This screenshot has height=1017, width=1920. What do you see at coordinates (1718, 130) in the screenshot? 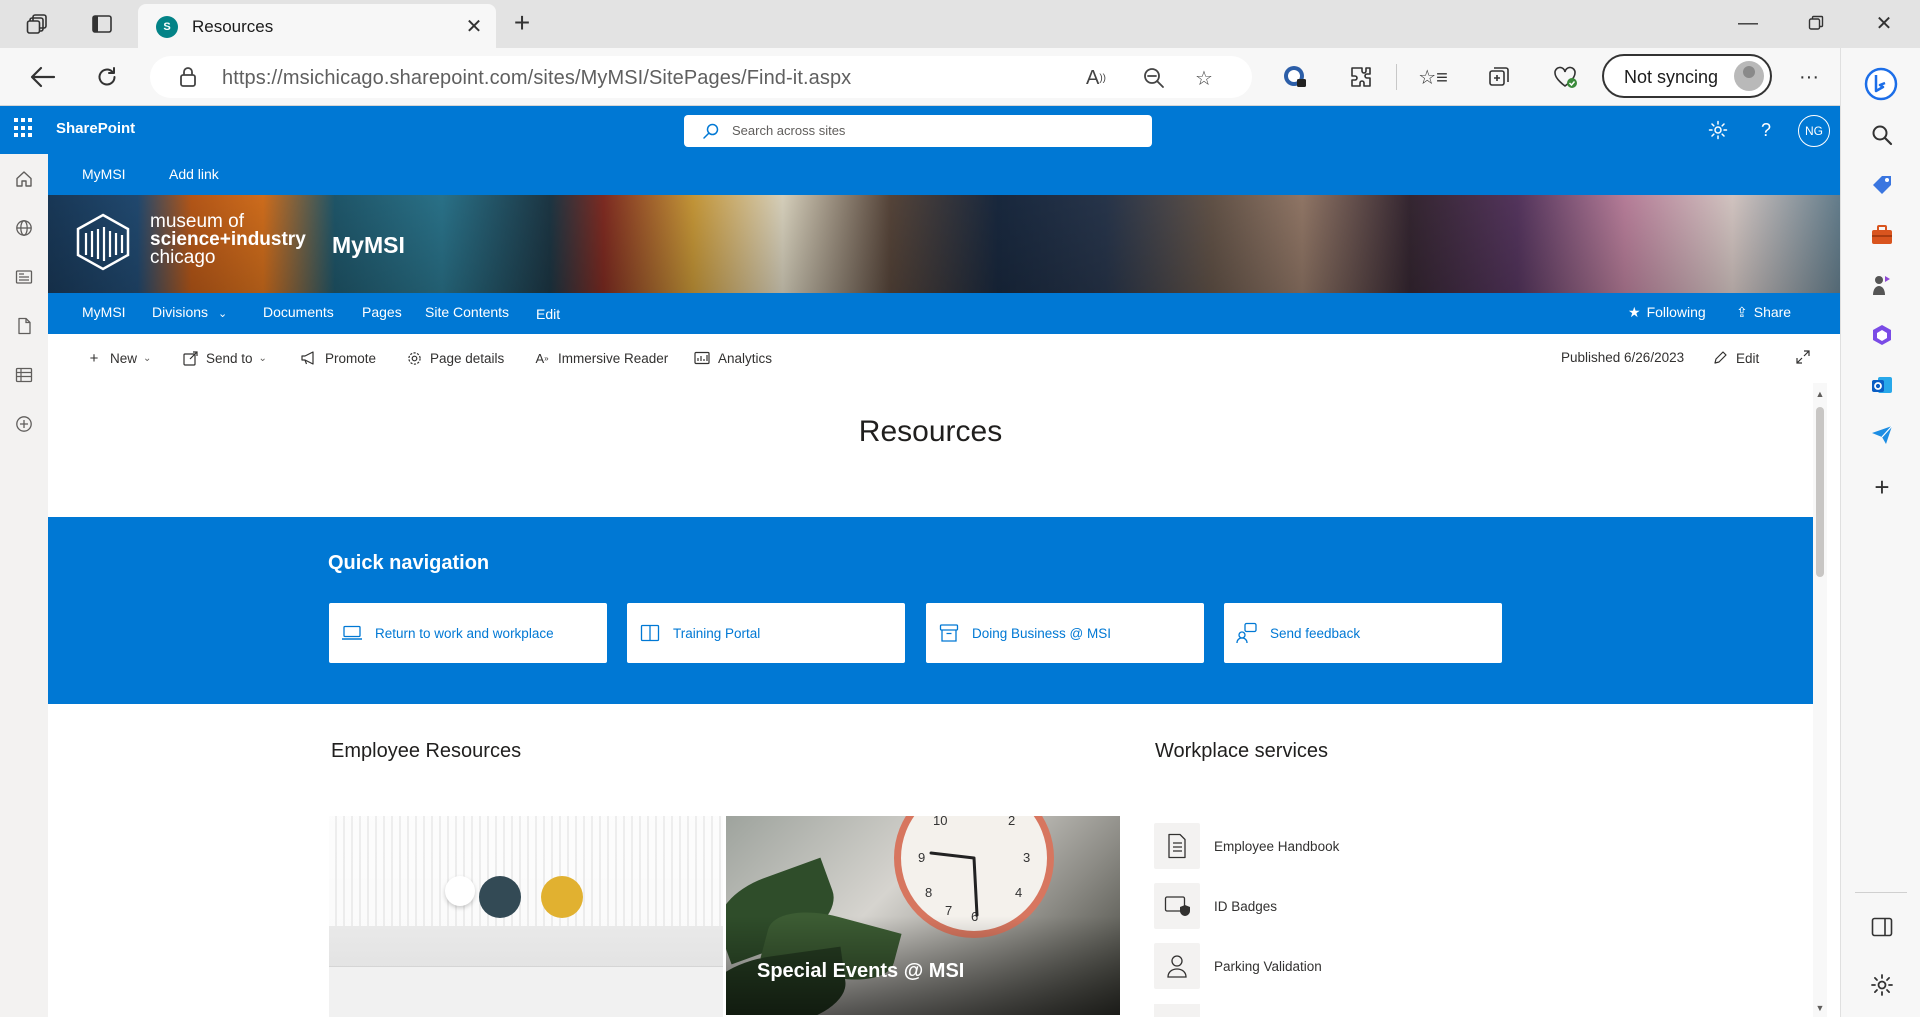
I see `settings-gear-icon` at bounding box center [1718, 130].